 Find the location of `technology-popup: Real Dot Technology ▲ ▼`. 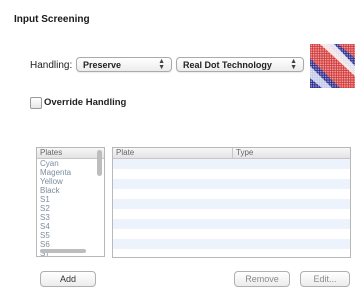

technology-popup: Real Dot Technology ▲ ▼ is located at coordinates (240, 64).